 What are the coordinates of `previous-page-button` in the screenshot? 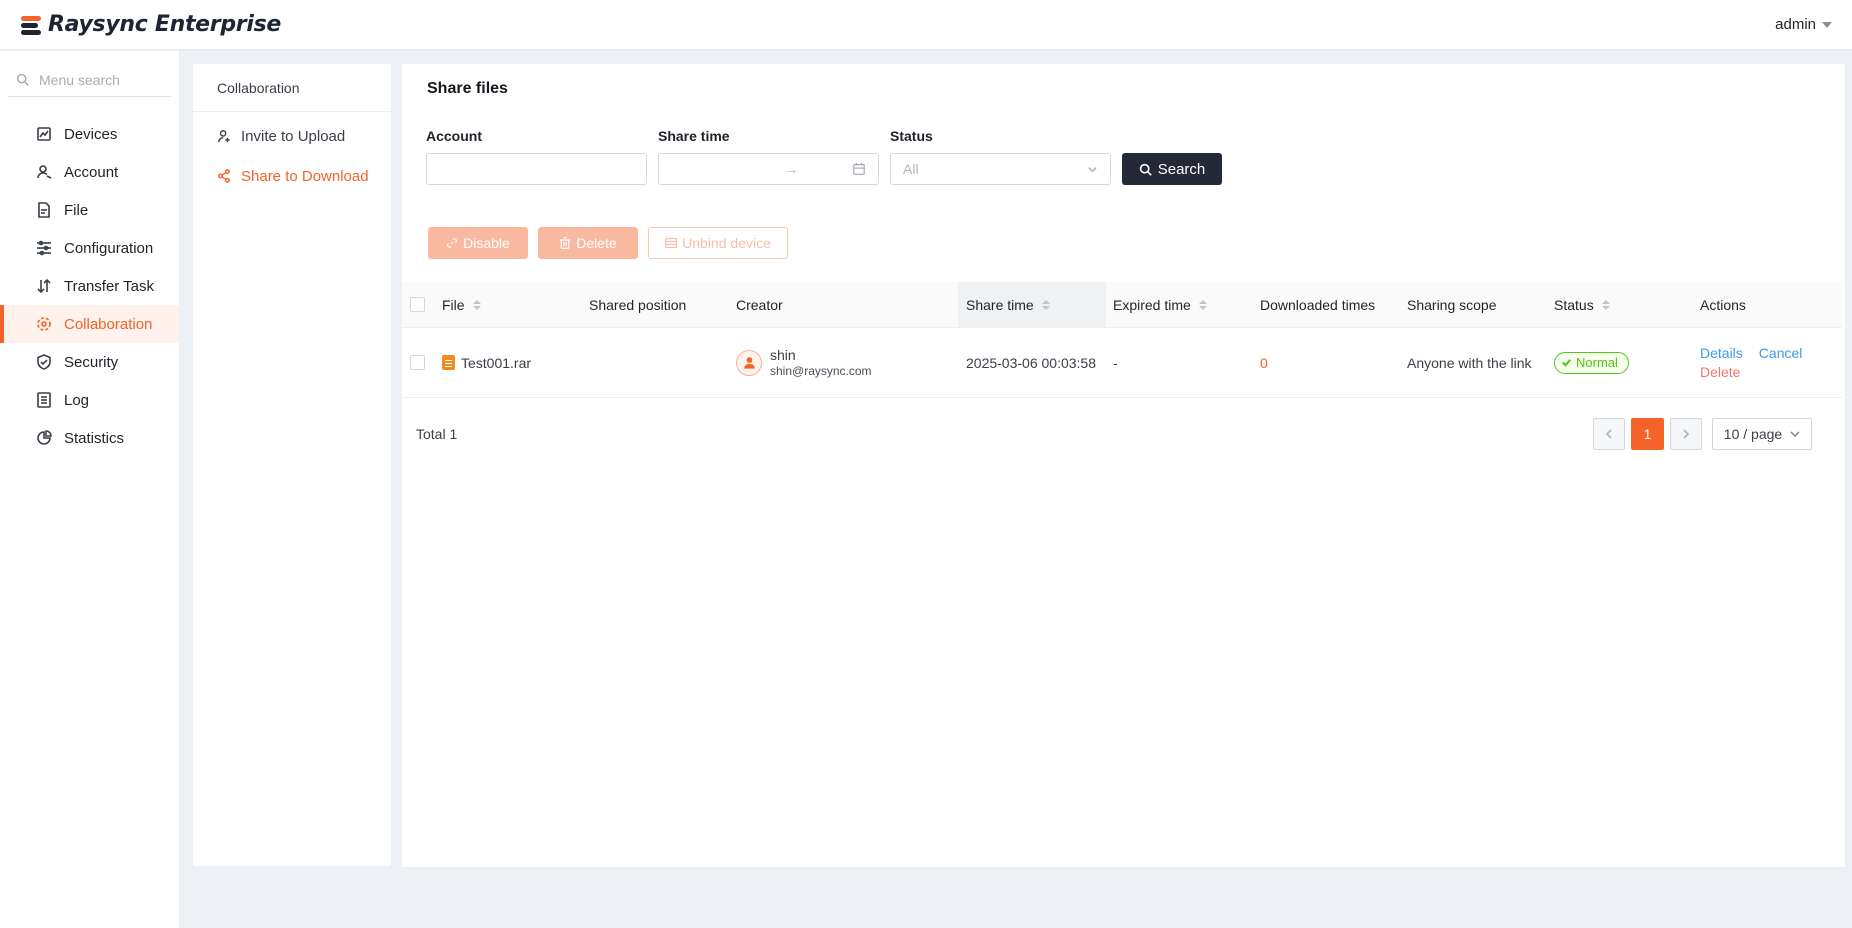 It's located at (1609, 434).